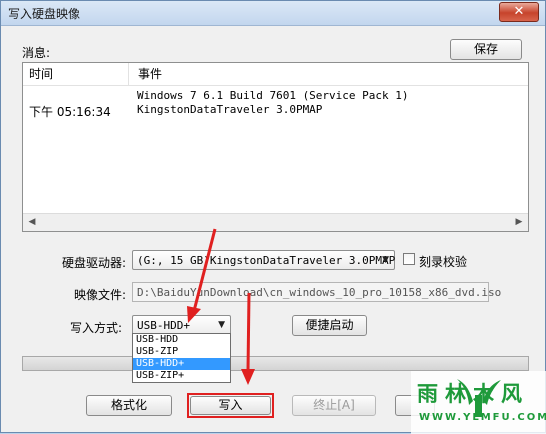 The width and height of the screenshot is (546, 434). I want to click on site-watermark: 雨林木风 WWW.YLMFU.COM, so click(478, 402).